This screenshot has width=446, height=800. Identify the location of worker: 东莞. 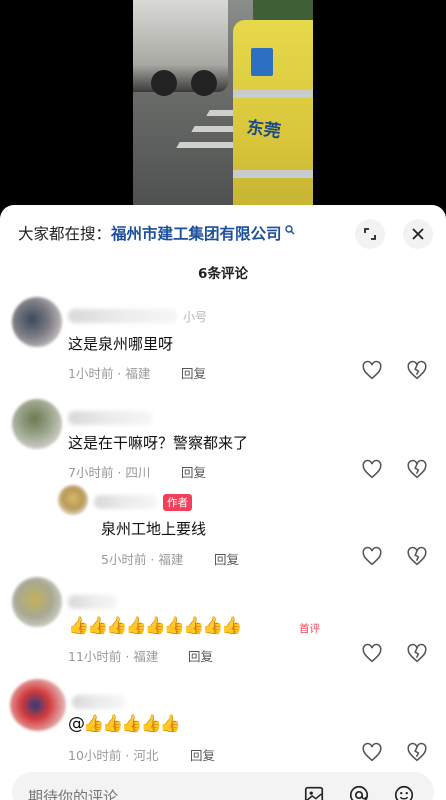
(273, 117).